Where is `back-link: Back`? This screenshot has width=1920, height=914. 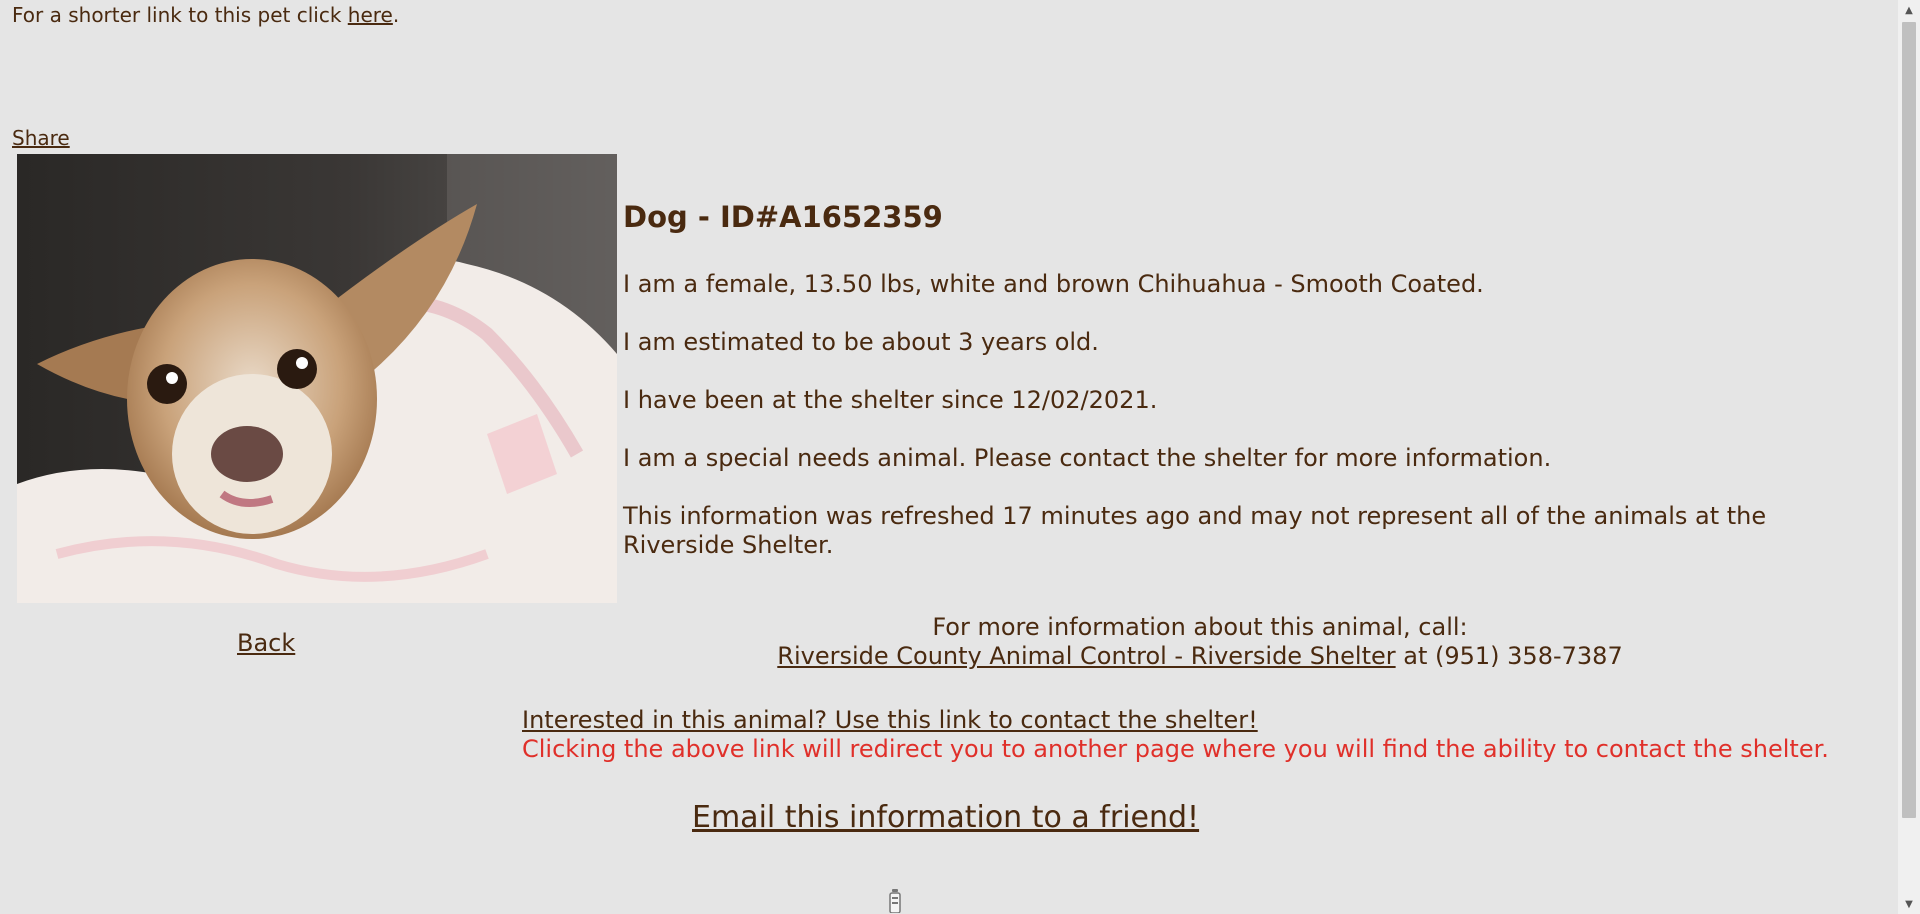 back-link: Back is located at coordinates (266, 643).